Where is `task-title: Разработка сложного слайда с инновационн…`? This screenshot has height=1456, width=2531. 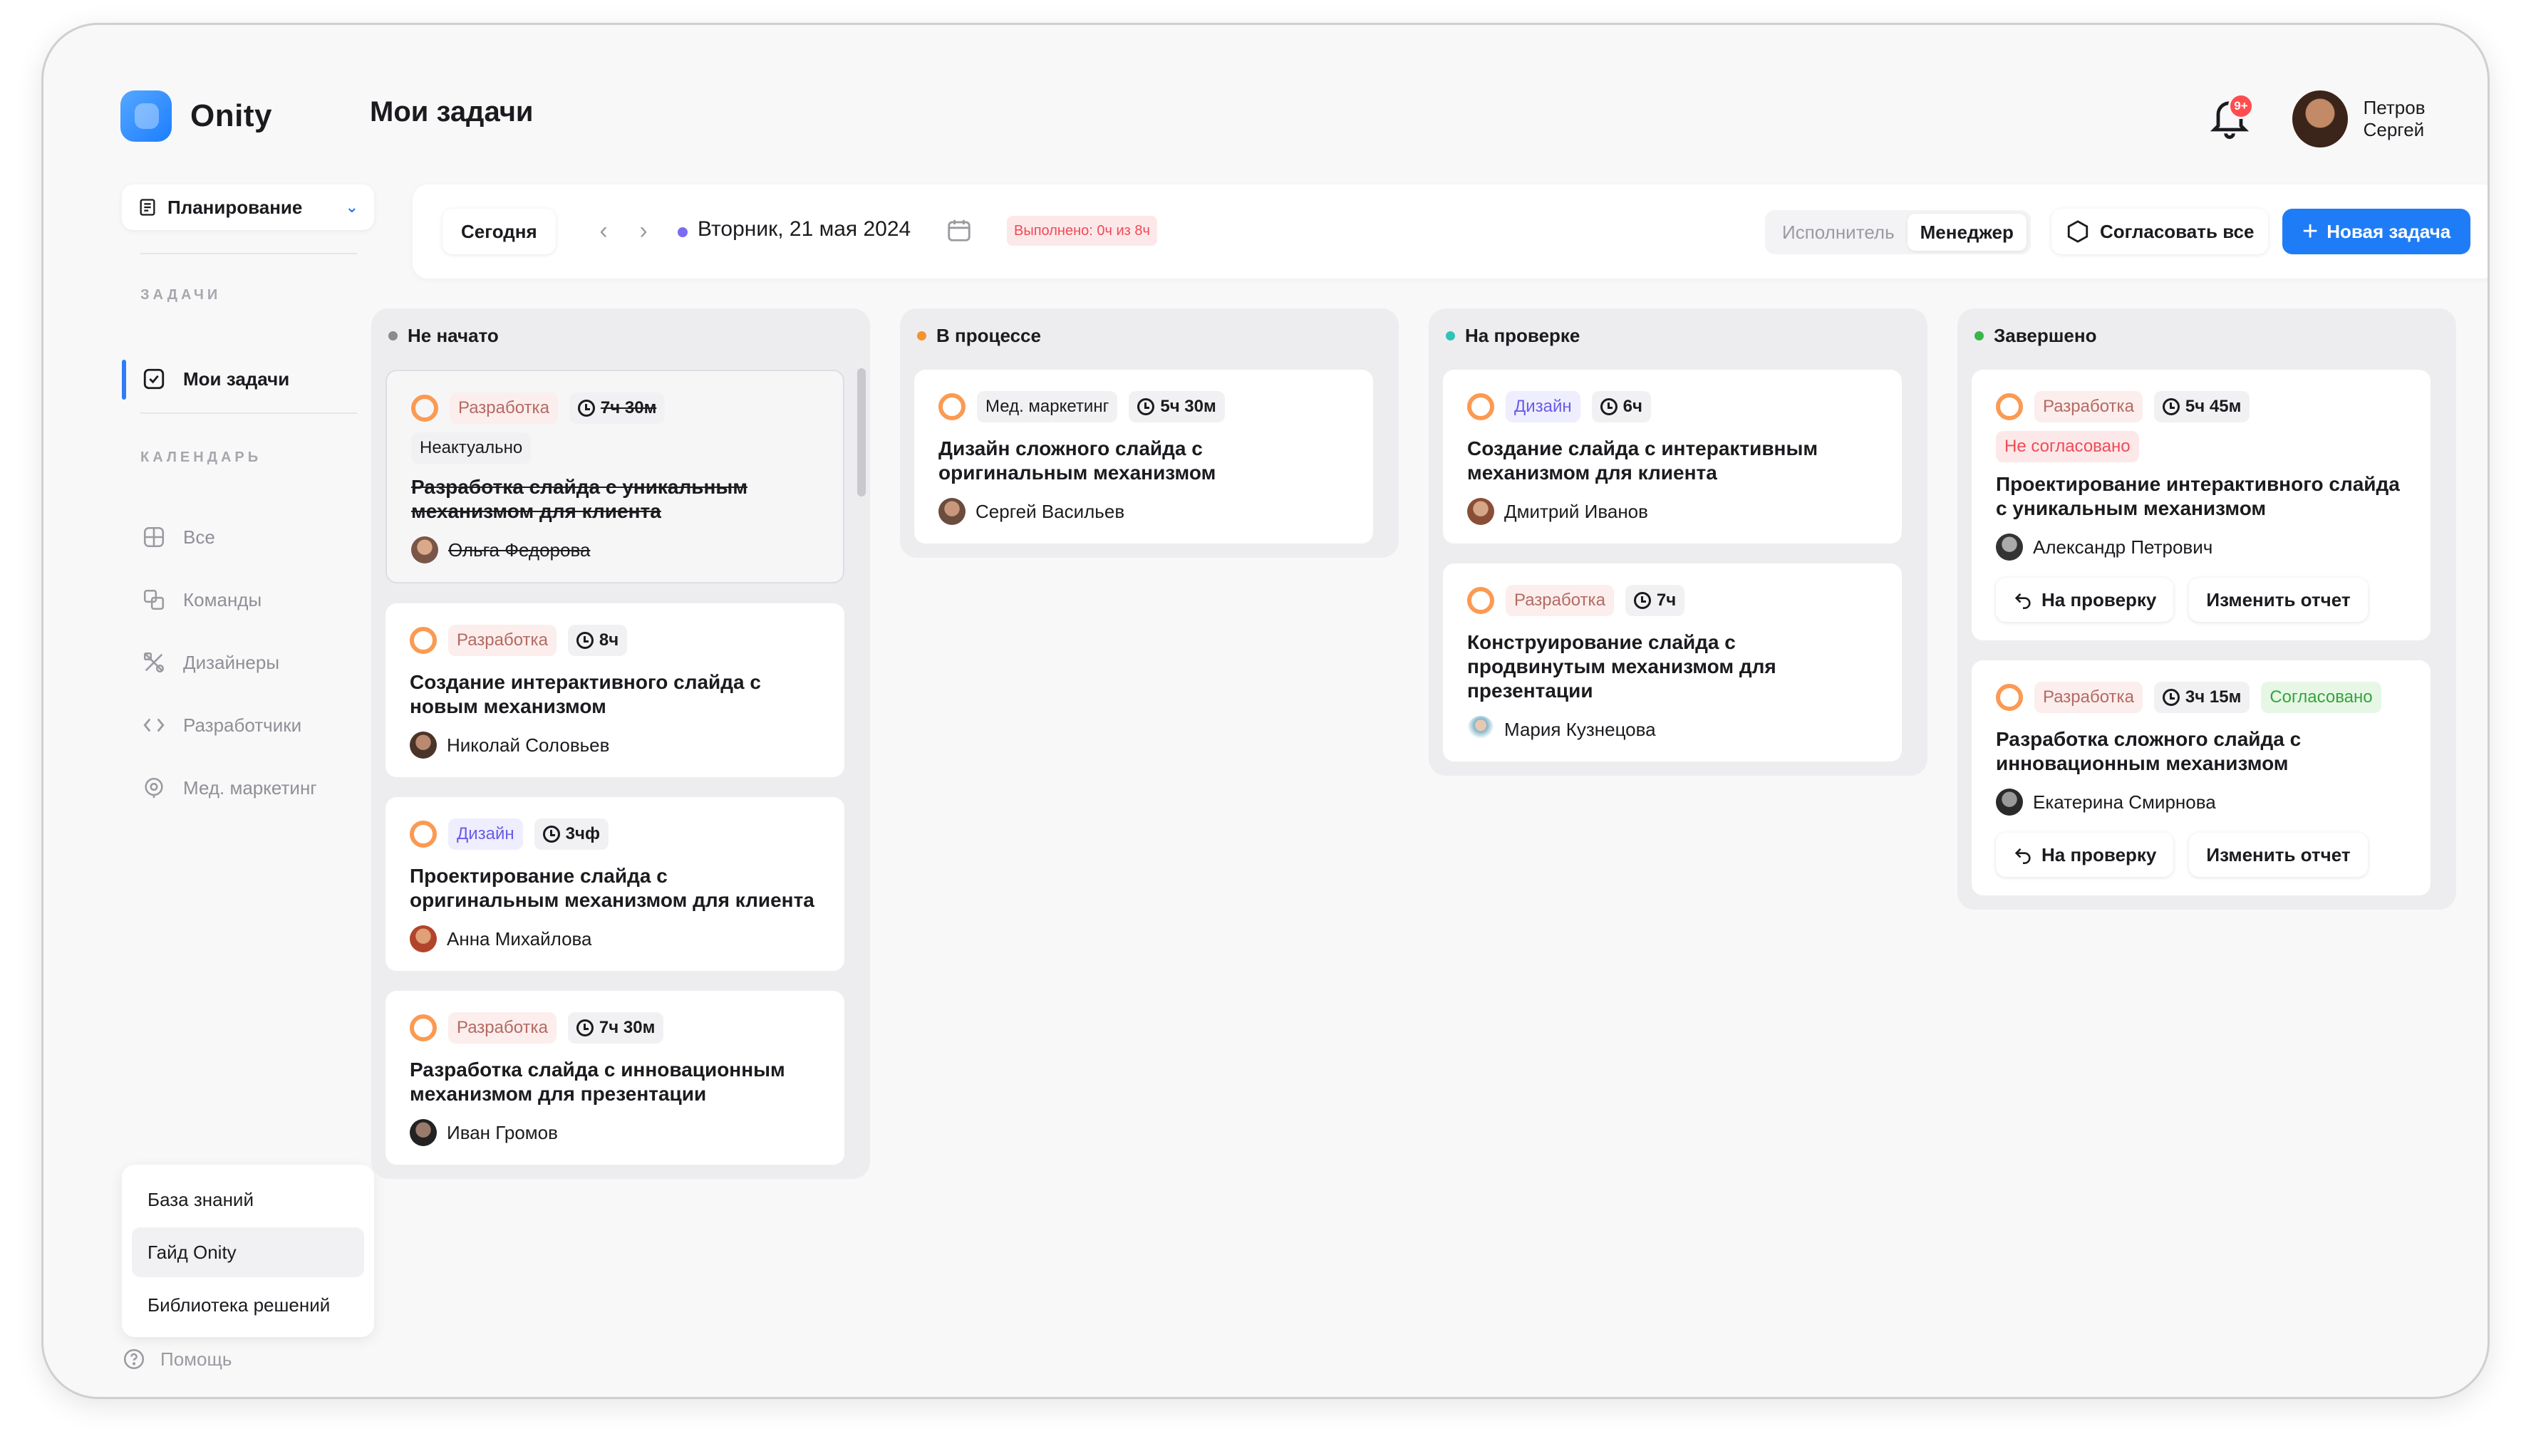
task-title: Разработка сложного слайда с инновационн… is located at coordinates (2149, 751).